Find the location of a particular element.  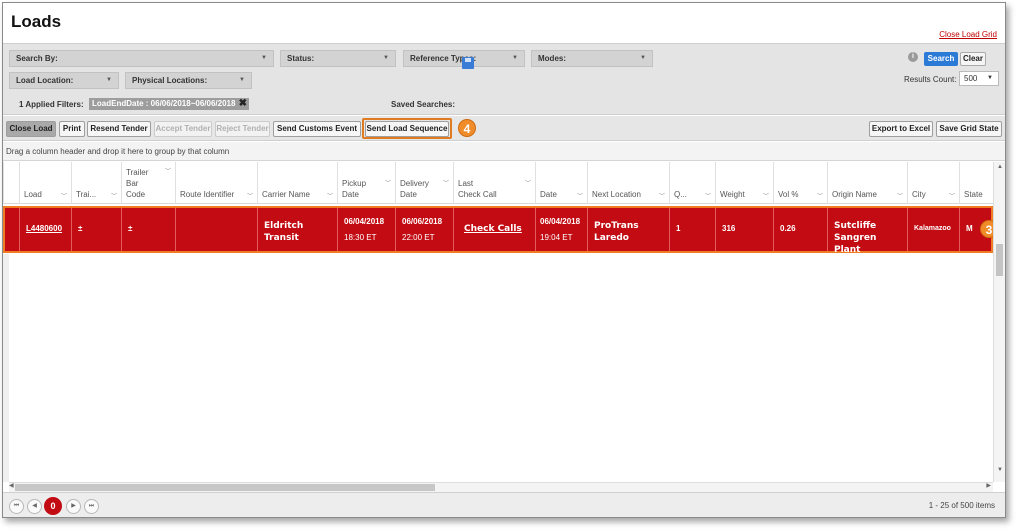

filter-chip-text: LoadEndDate : 06/06/2018~06/06/2018 is located at coordinates (164, 103).